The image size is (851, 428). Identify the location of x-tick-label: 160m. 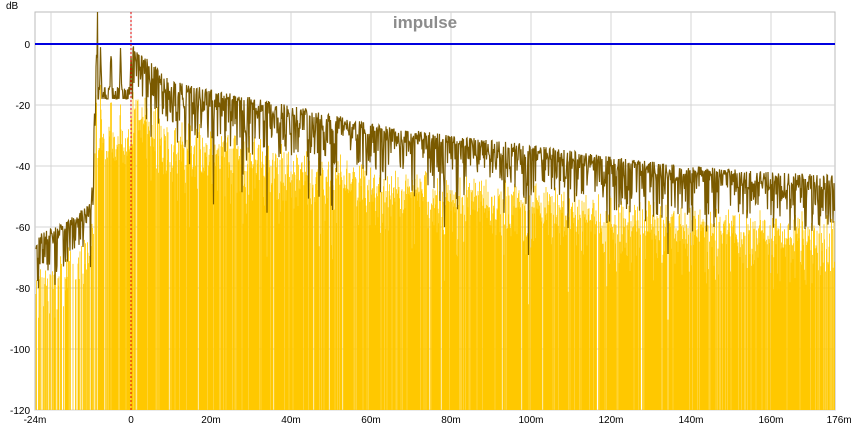
(770, 420).